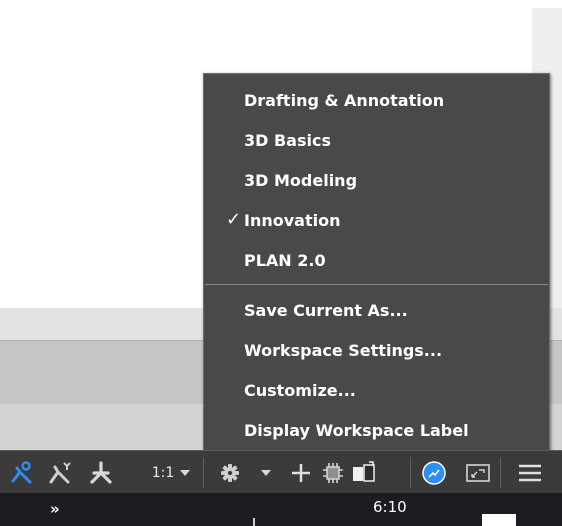 The width and height of the screenshot is (562, 526). Describe the element at coordinates (281, 471) in the screenshot. I see `status-bar: 1:1` at that location.